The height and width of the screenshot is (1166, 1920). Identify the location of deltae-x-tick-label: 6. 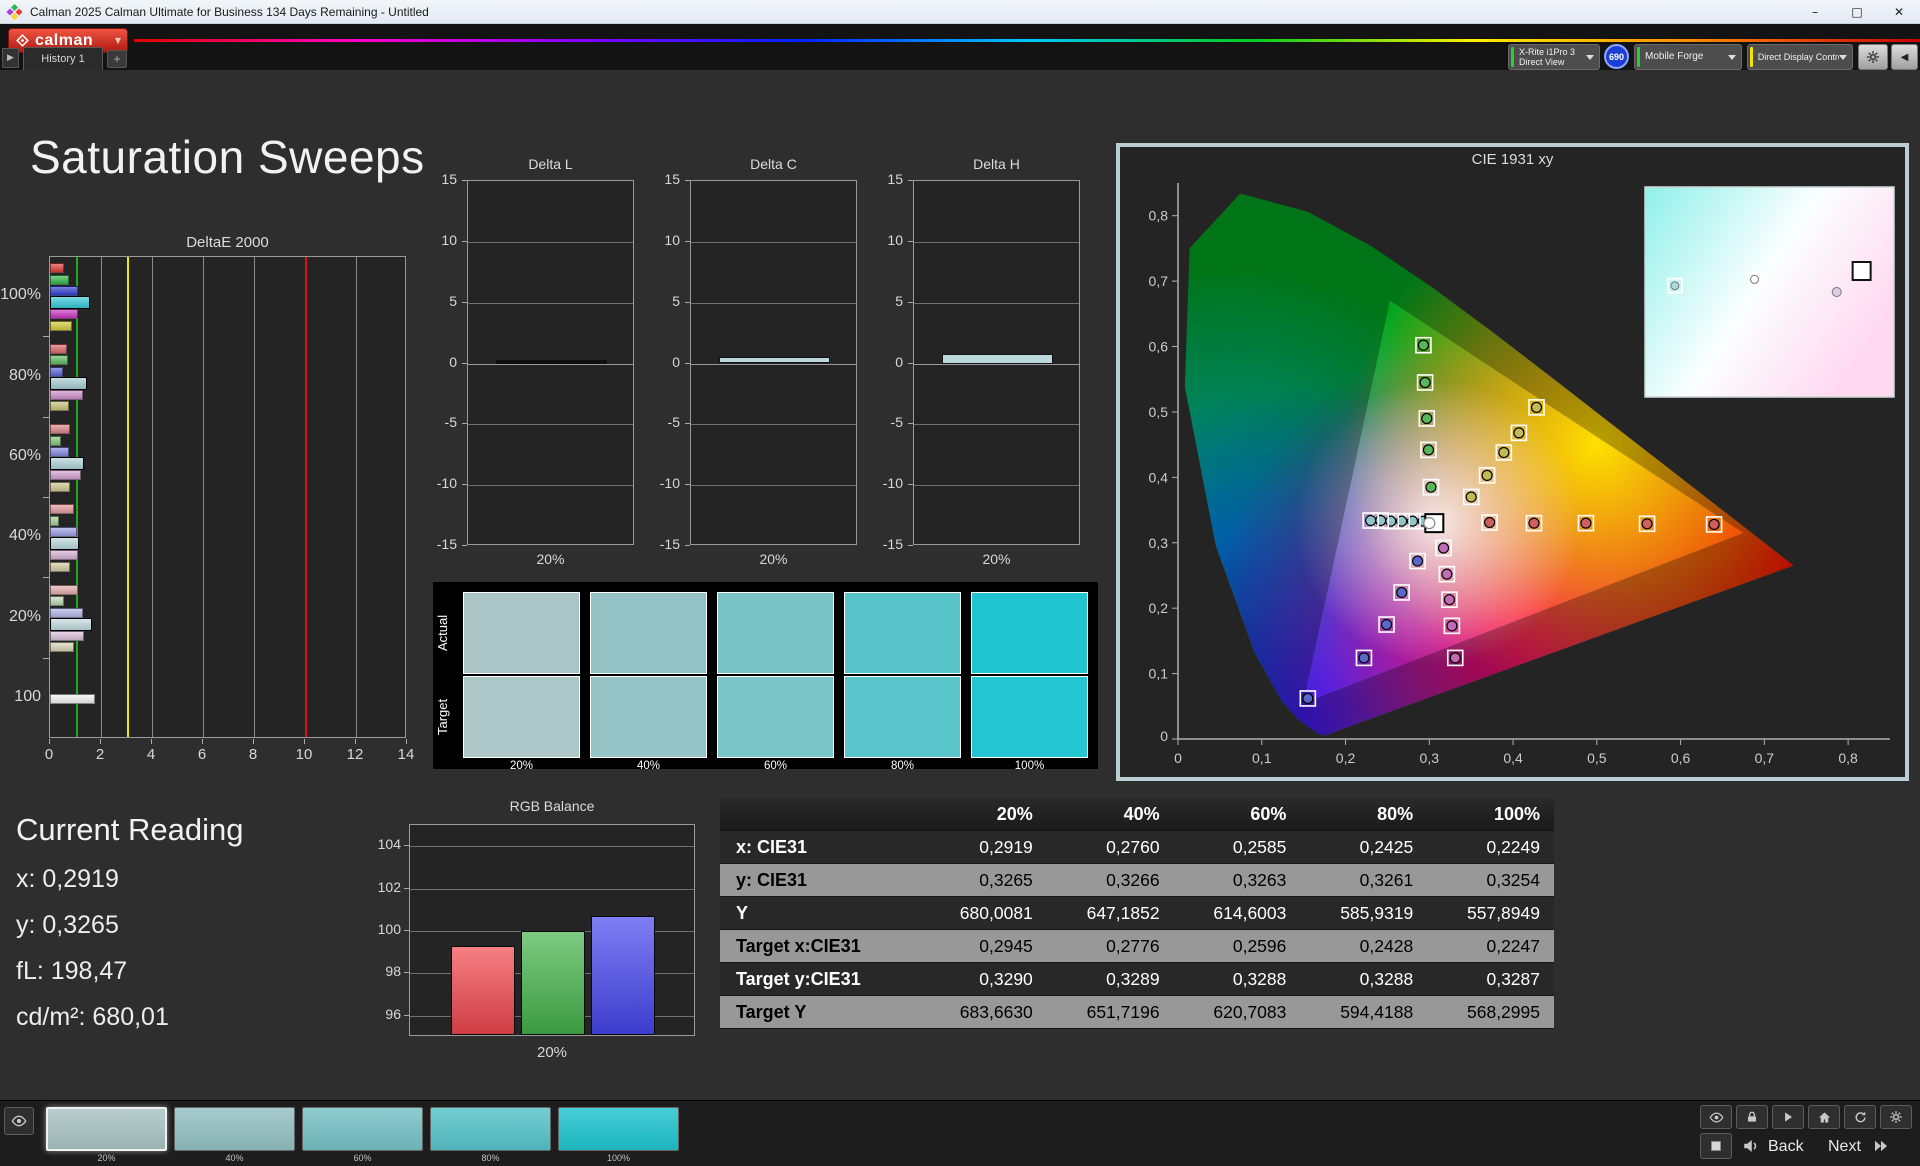
(202, 754).